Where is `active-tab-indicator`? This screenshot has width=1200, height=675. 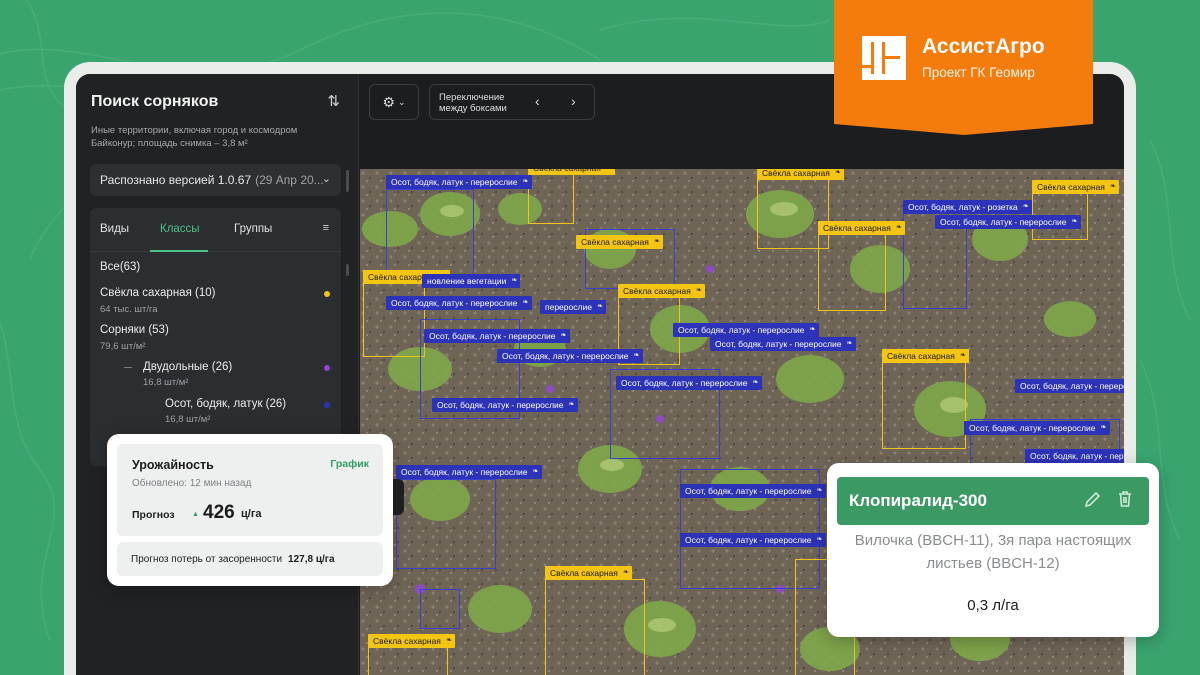
active-tab-indicator is located at coordinates (179, 251).